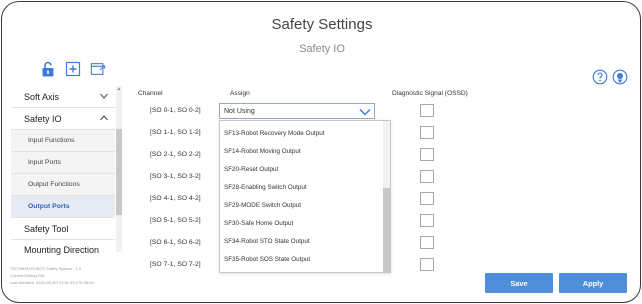  What do you see at coordinates (54, 184) in the screenshot?
I see `sidebar-item-label: Output Functions` at bounding box center [54, 184].